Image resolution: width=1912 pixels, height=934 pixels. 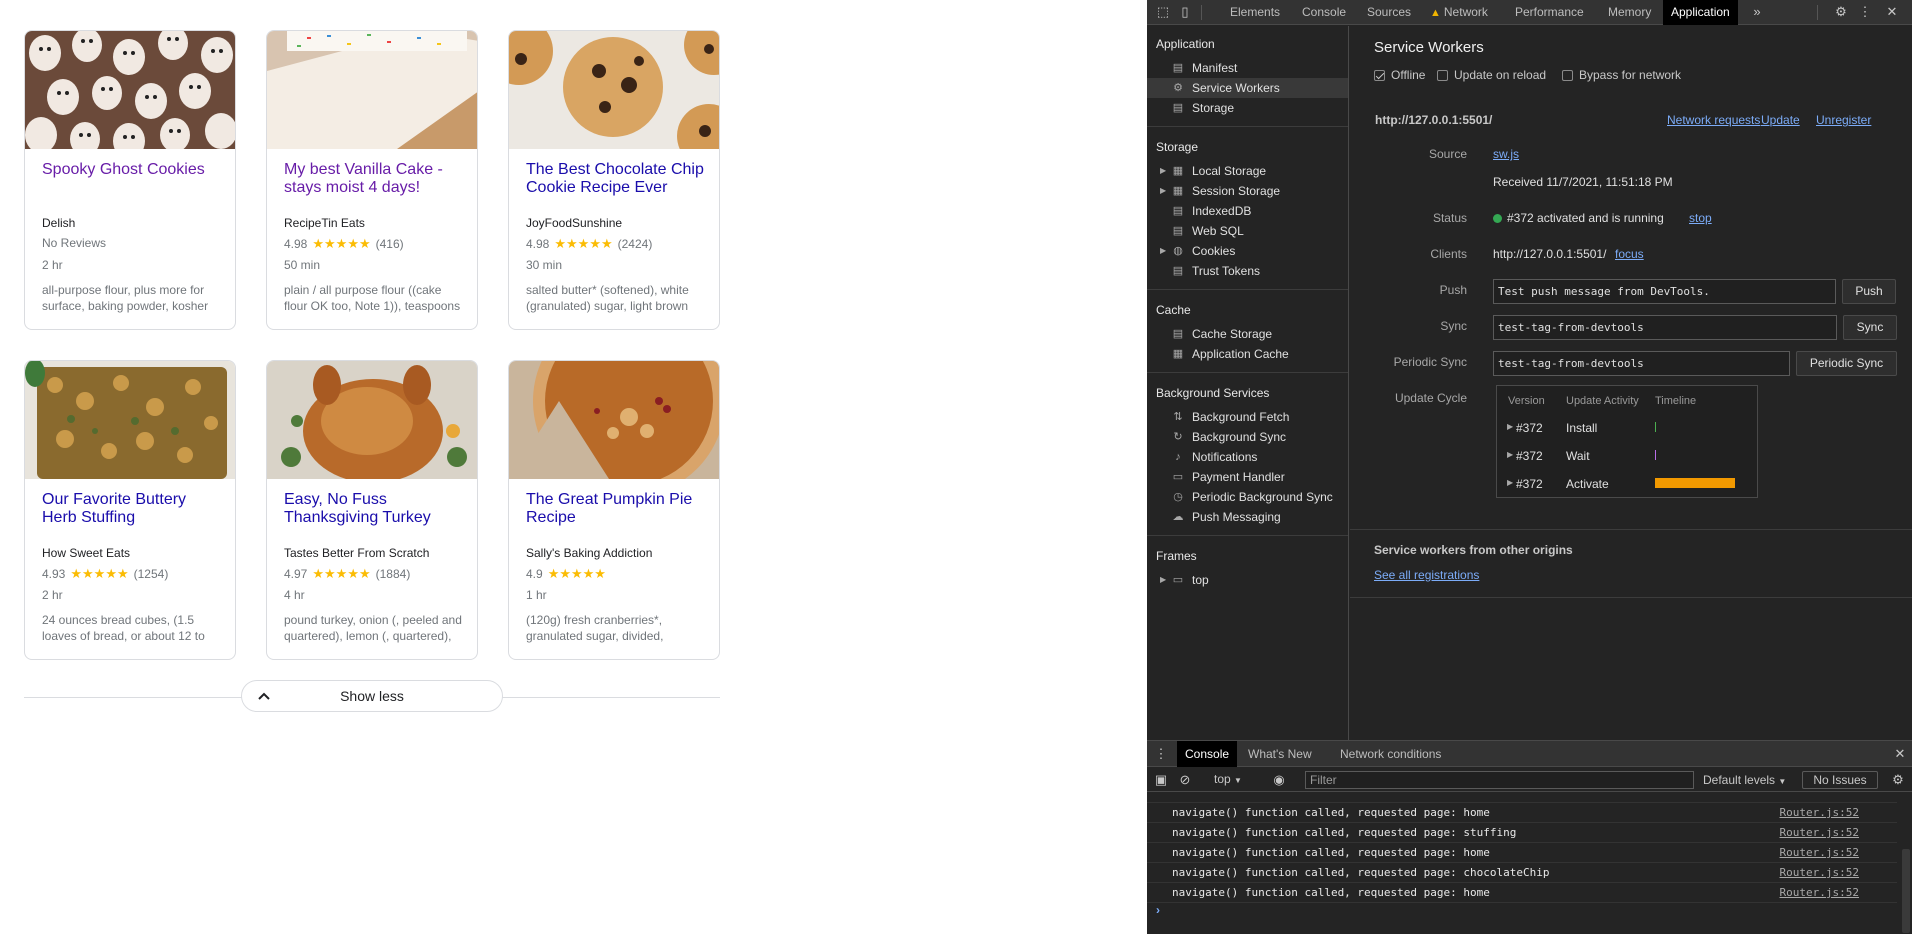 What do you see at coordinates (1185, 780) in the screenshot?
I see `clear-console-icon: ⊘` at bounding box center [1185, 780].